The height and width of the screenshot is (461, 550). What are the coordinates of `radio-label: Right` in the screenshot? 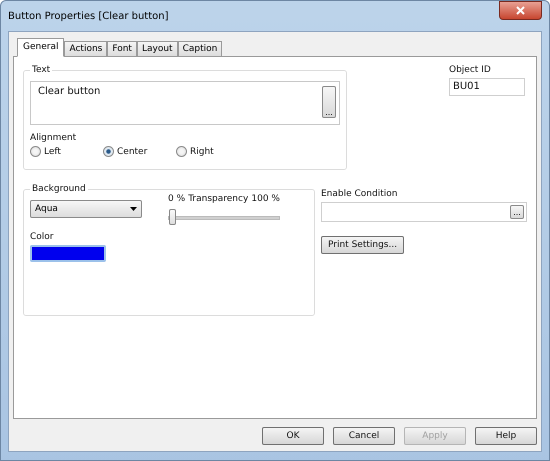 It's located at (202, 151).